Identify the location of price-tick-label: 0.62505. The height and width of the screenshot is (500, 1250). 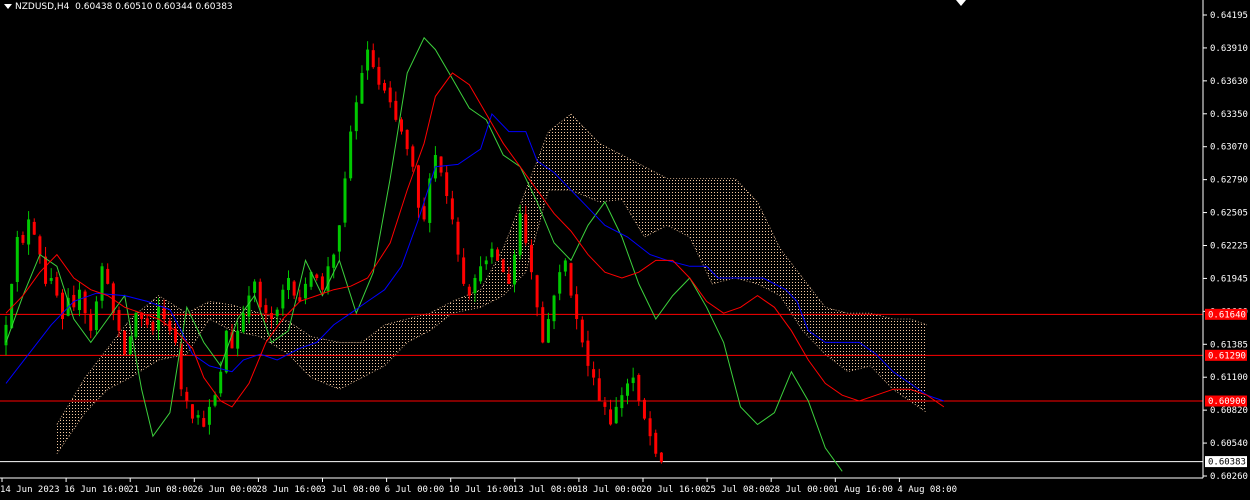
(1229, 214).